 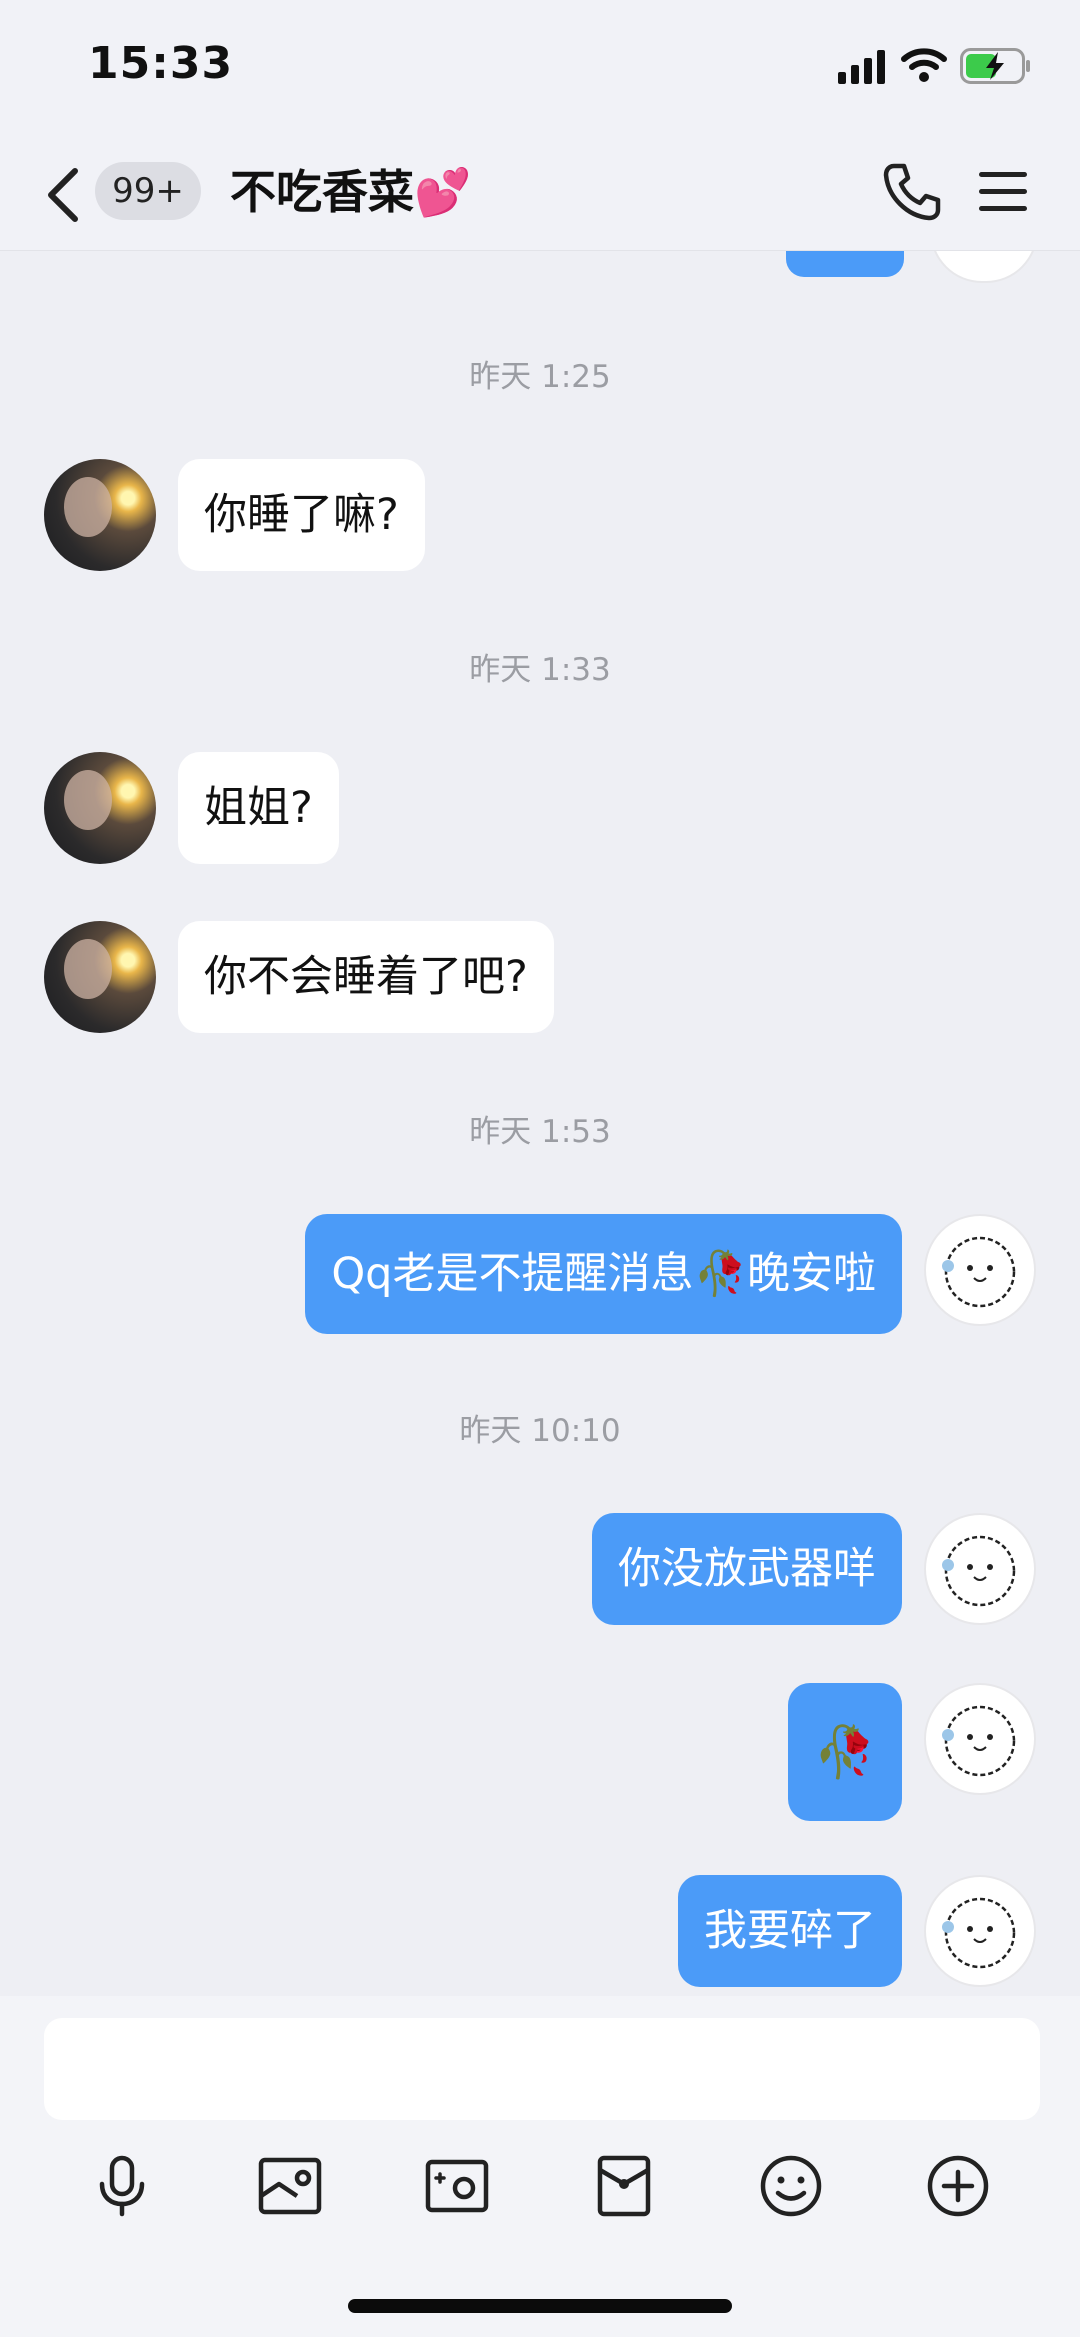 I want to click on plus-icon, so click(x=958, y=2186).